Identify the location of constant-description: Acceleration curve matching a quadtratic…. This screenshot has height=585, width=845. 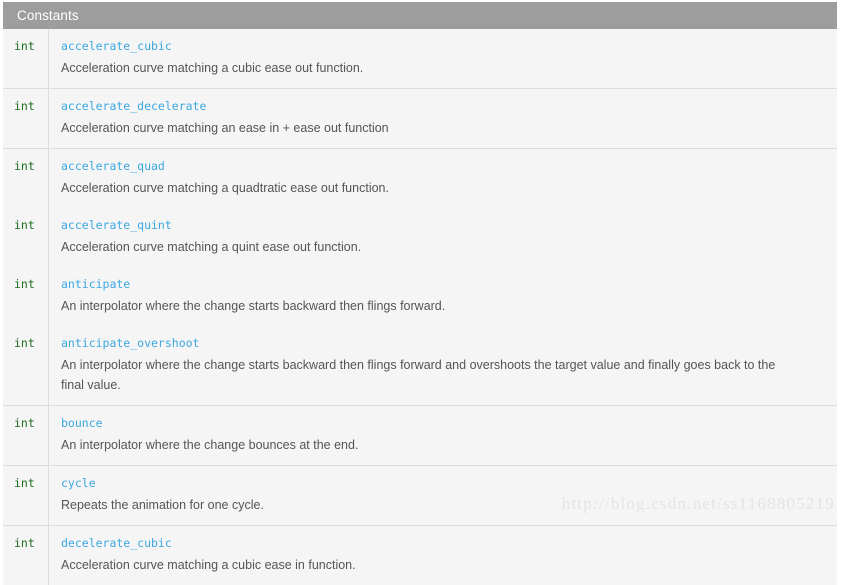
(431, 186).